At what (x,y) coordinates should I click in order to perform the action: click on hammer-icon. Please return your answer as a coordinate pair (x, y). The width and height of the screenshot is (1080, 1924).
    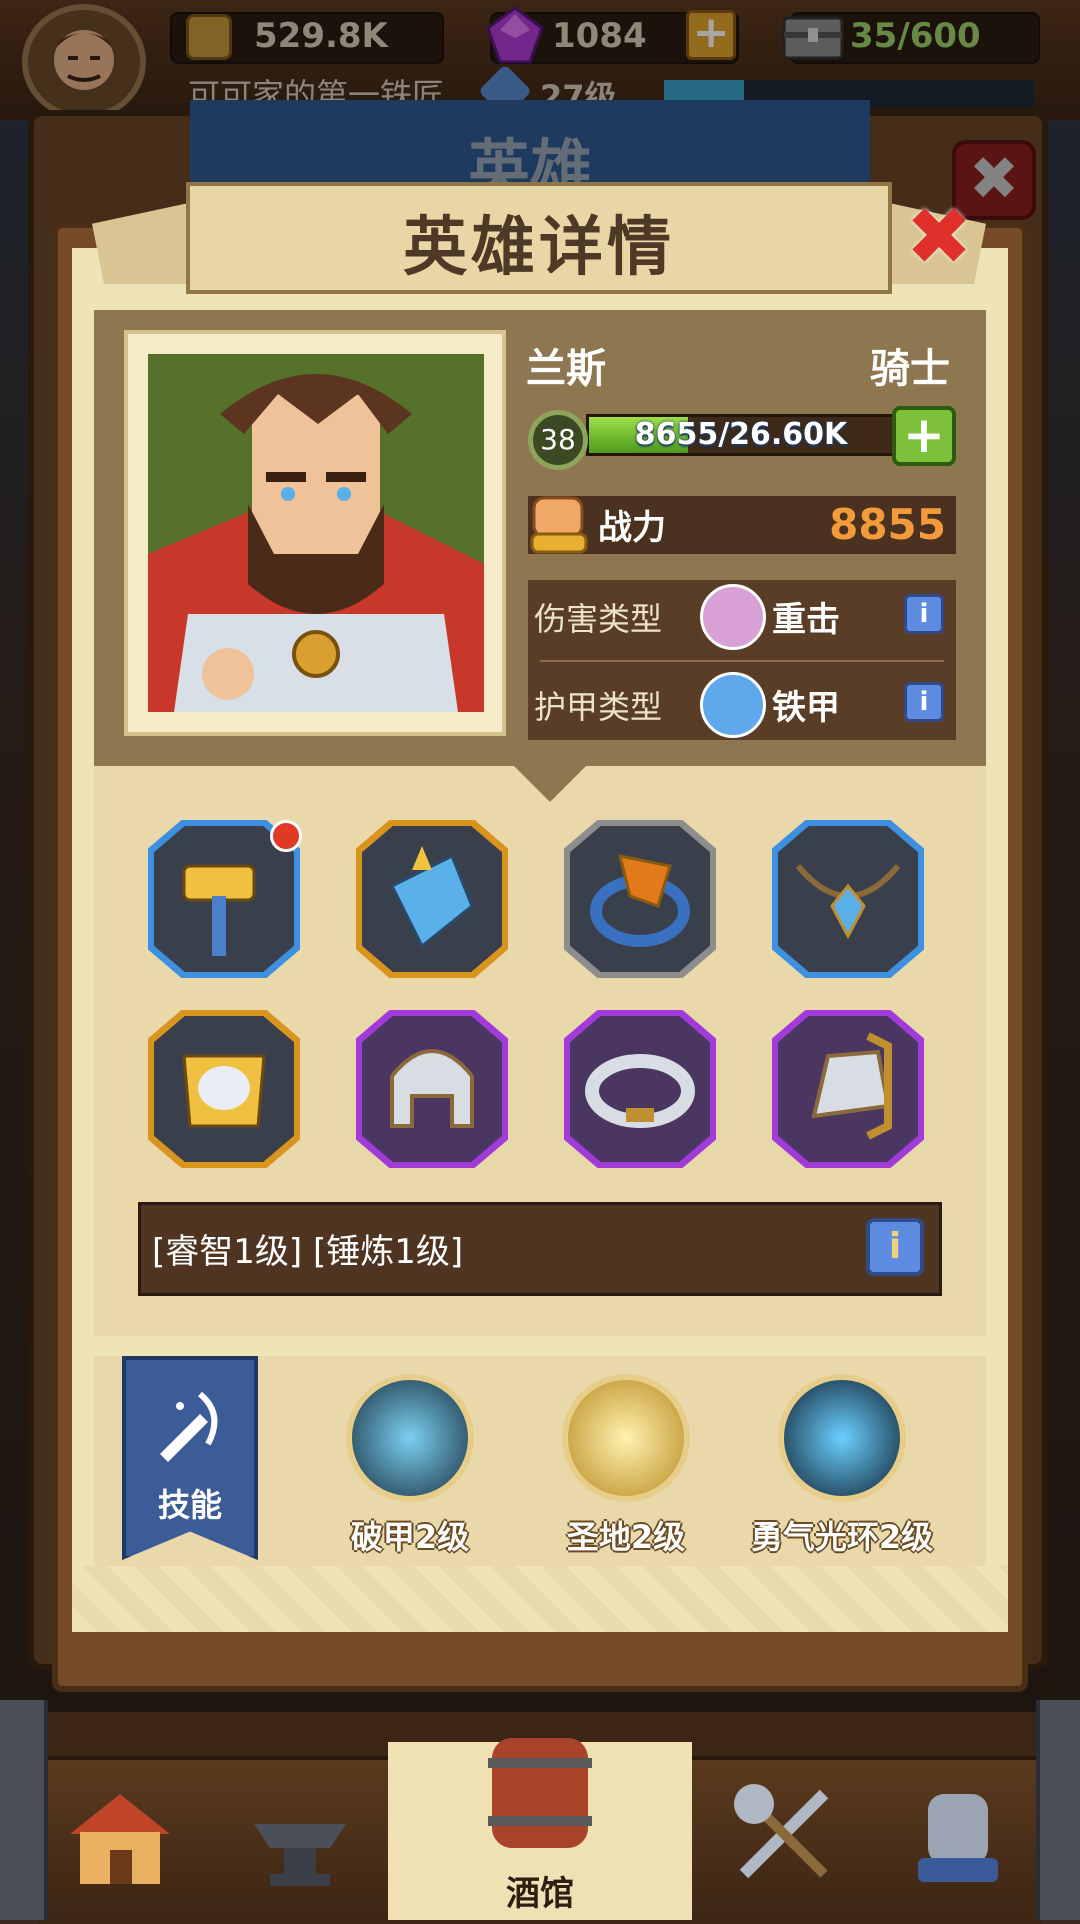
    Looking at the image, I should click on (224, 899).